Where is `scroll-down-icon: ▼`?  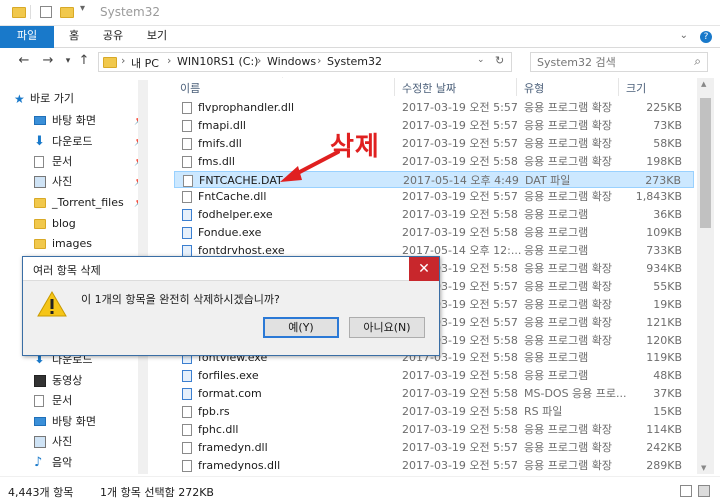
scroll-down-icon: ▼ is located at coordinates (703, 468).